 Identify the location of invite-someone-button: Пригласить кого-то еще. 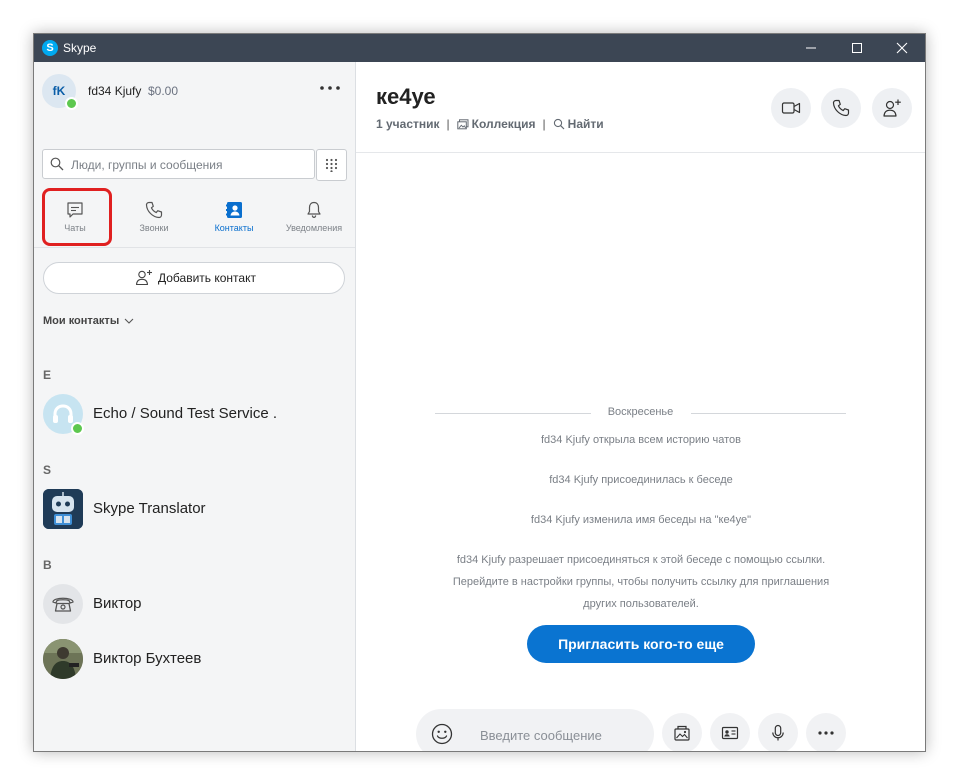
(641, 644).